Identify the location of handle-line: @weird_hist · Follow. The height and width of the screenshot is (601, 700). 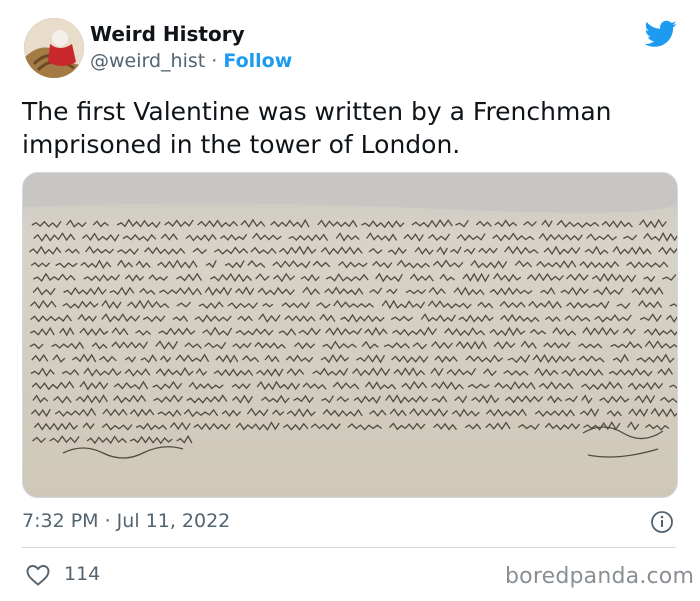
(191, 61).